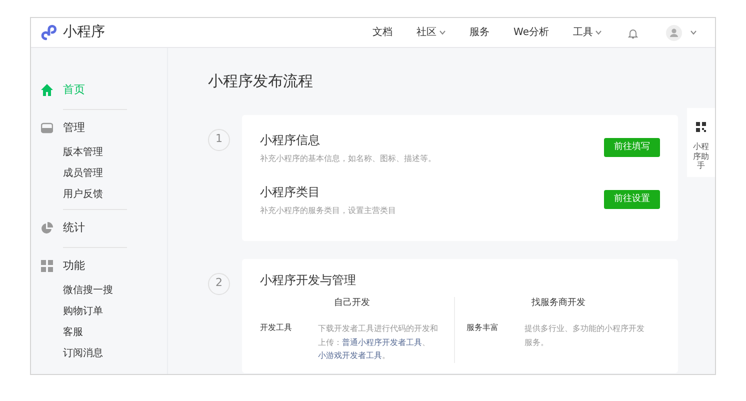  Describe the element at coordinates (350, 355) in the screenshot. I see `download-link: 小游戏开发者工具` at that location.